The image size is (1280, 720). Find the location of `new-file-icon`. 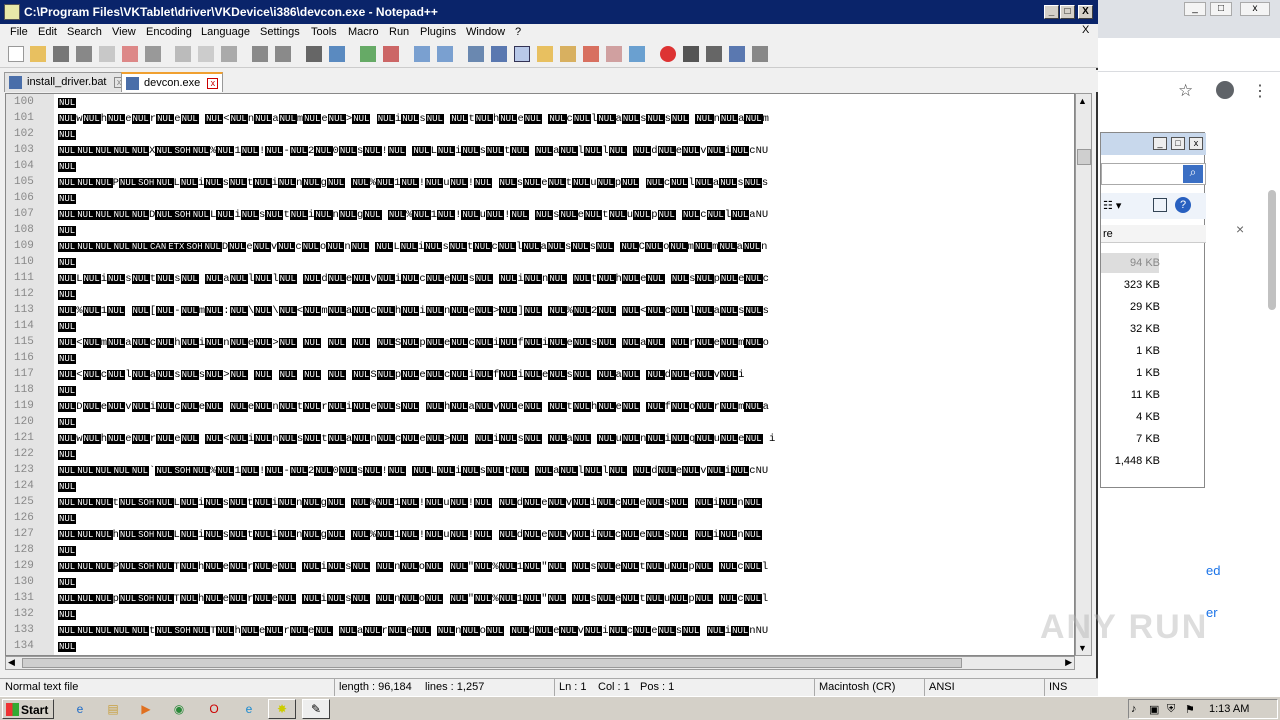

new-file-icon is located at coordinates (16, 54).